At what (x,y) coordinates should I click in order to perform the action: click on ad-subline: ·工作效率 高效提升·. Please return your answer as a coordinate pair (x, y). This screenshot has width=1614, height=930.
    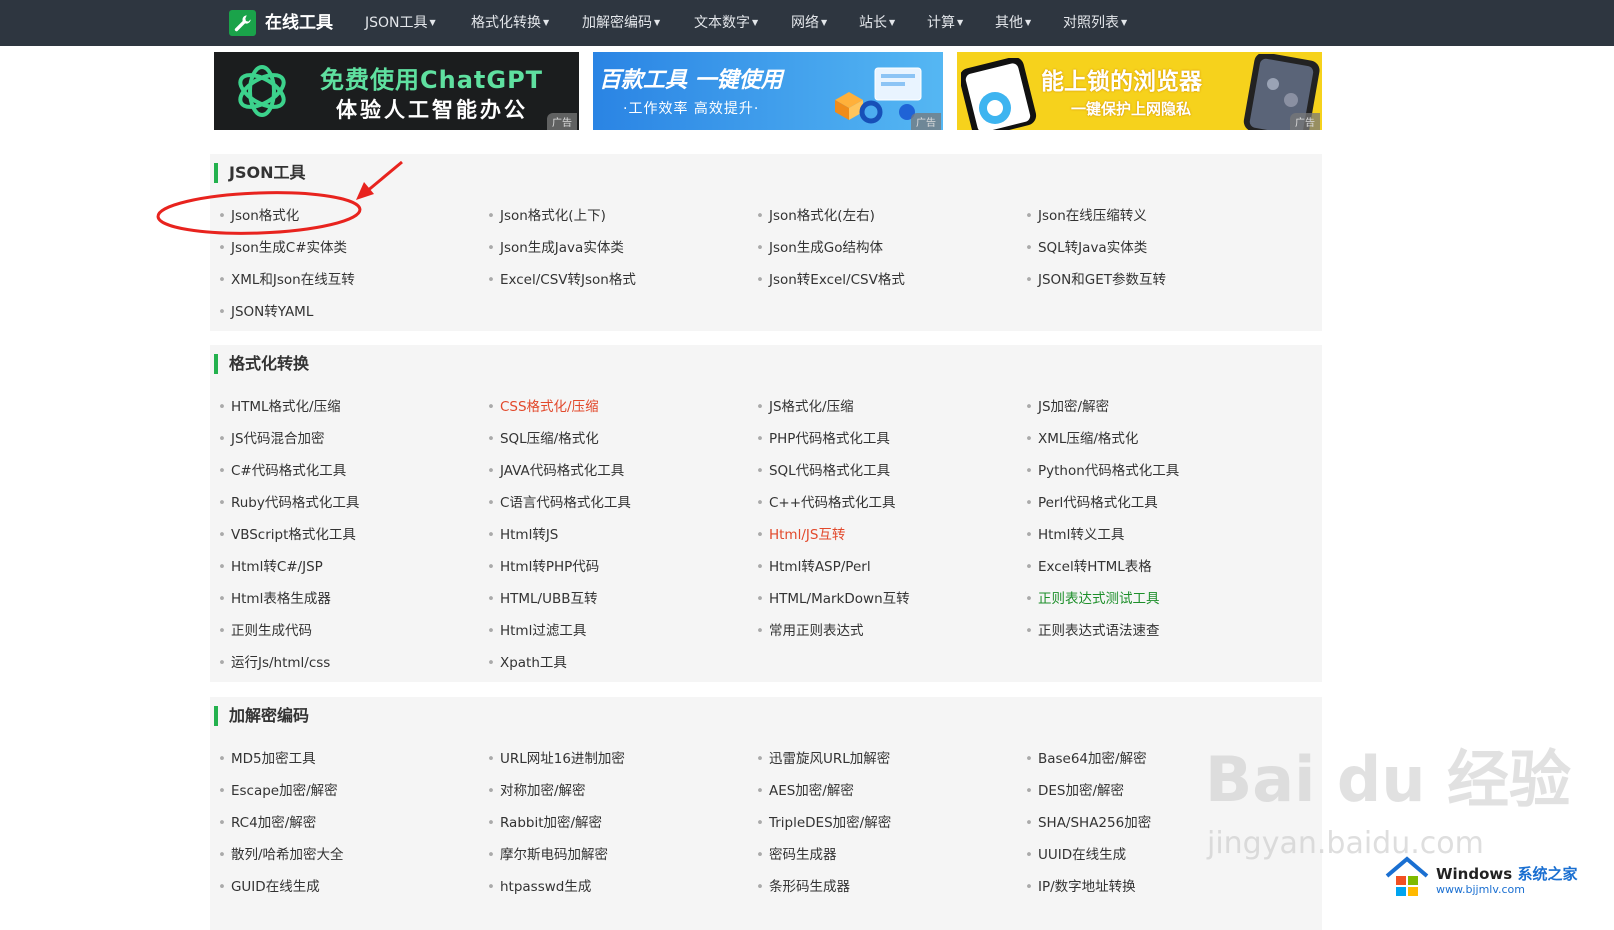
    Looking at the image, I should click on (691, 109).